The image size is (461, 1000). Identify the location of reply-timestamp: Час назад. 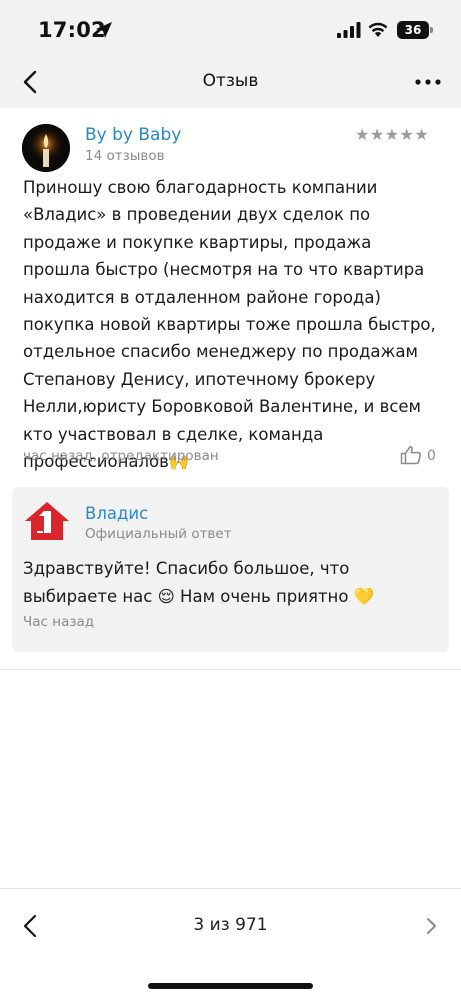
(59, 622).